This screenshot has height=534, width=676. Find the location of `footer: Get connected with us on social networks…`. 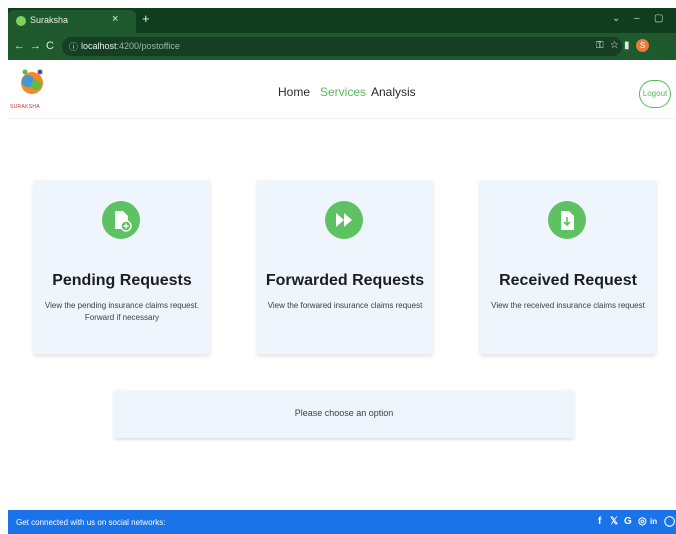

footer: Get connected with us on social networks… is located at coordinates (342, 522).